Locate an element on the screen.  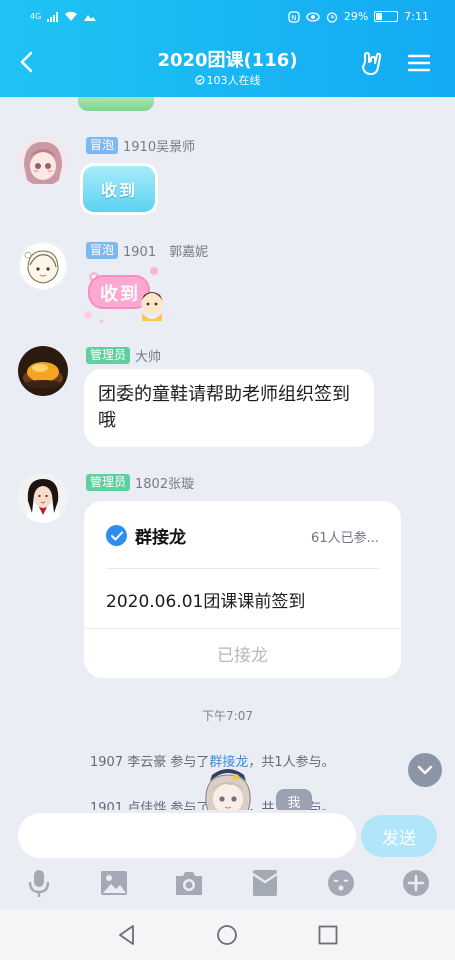
image-icon is located at coordinates (114, 883).